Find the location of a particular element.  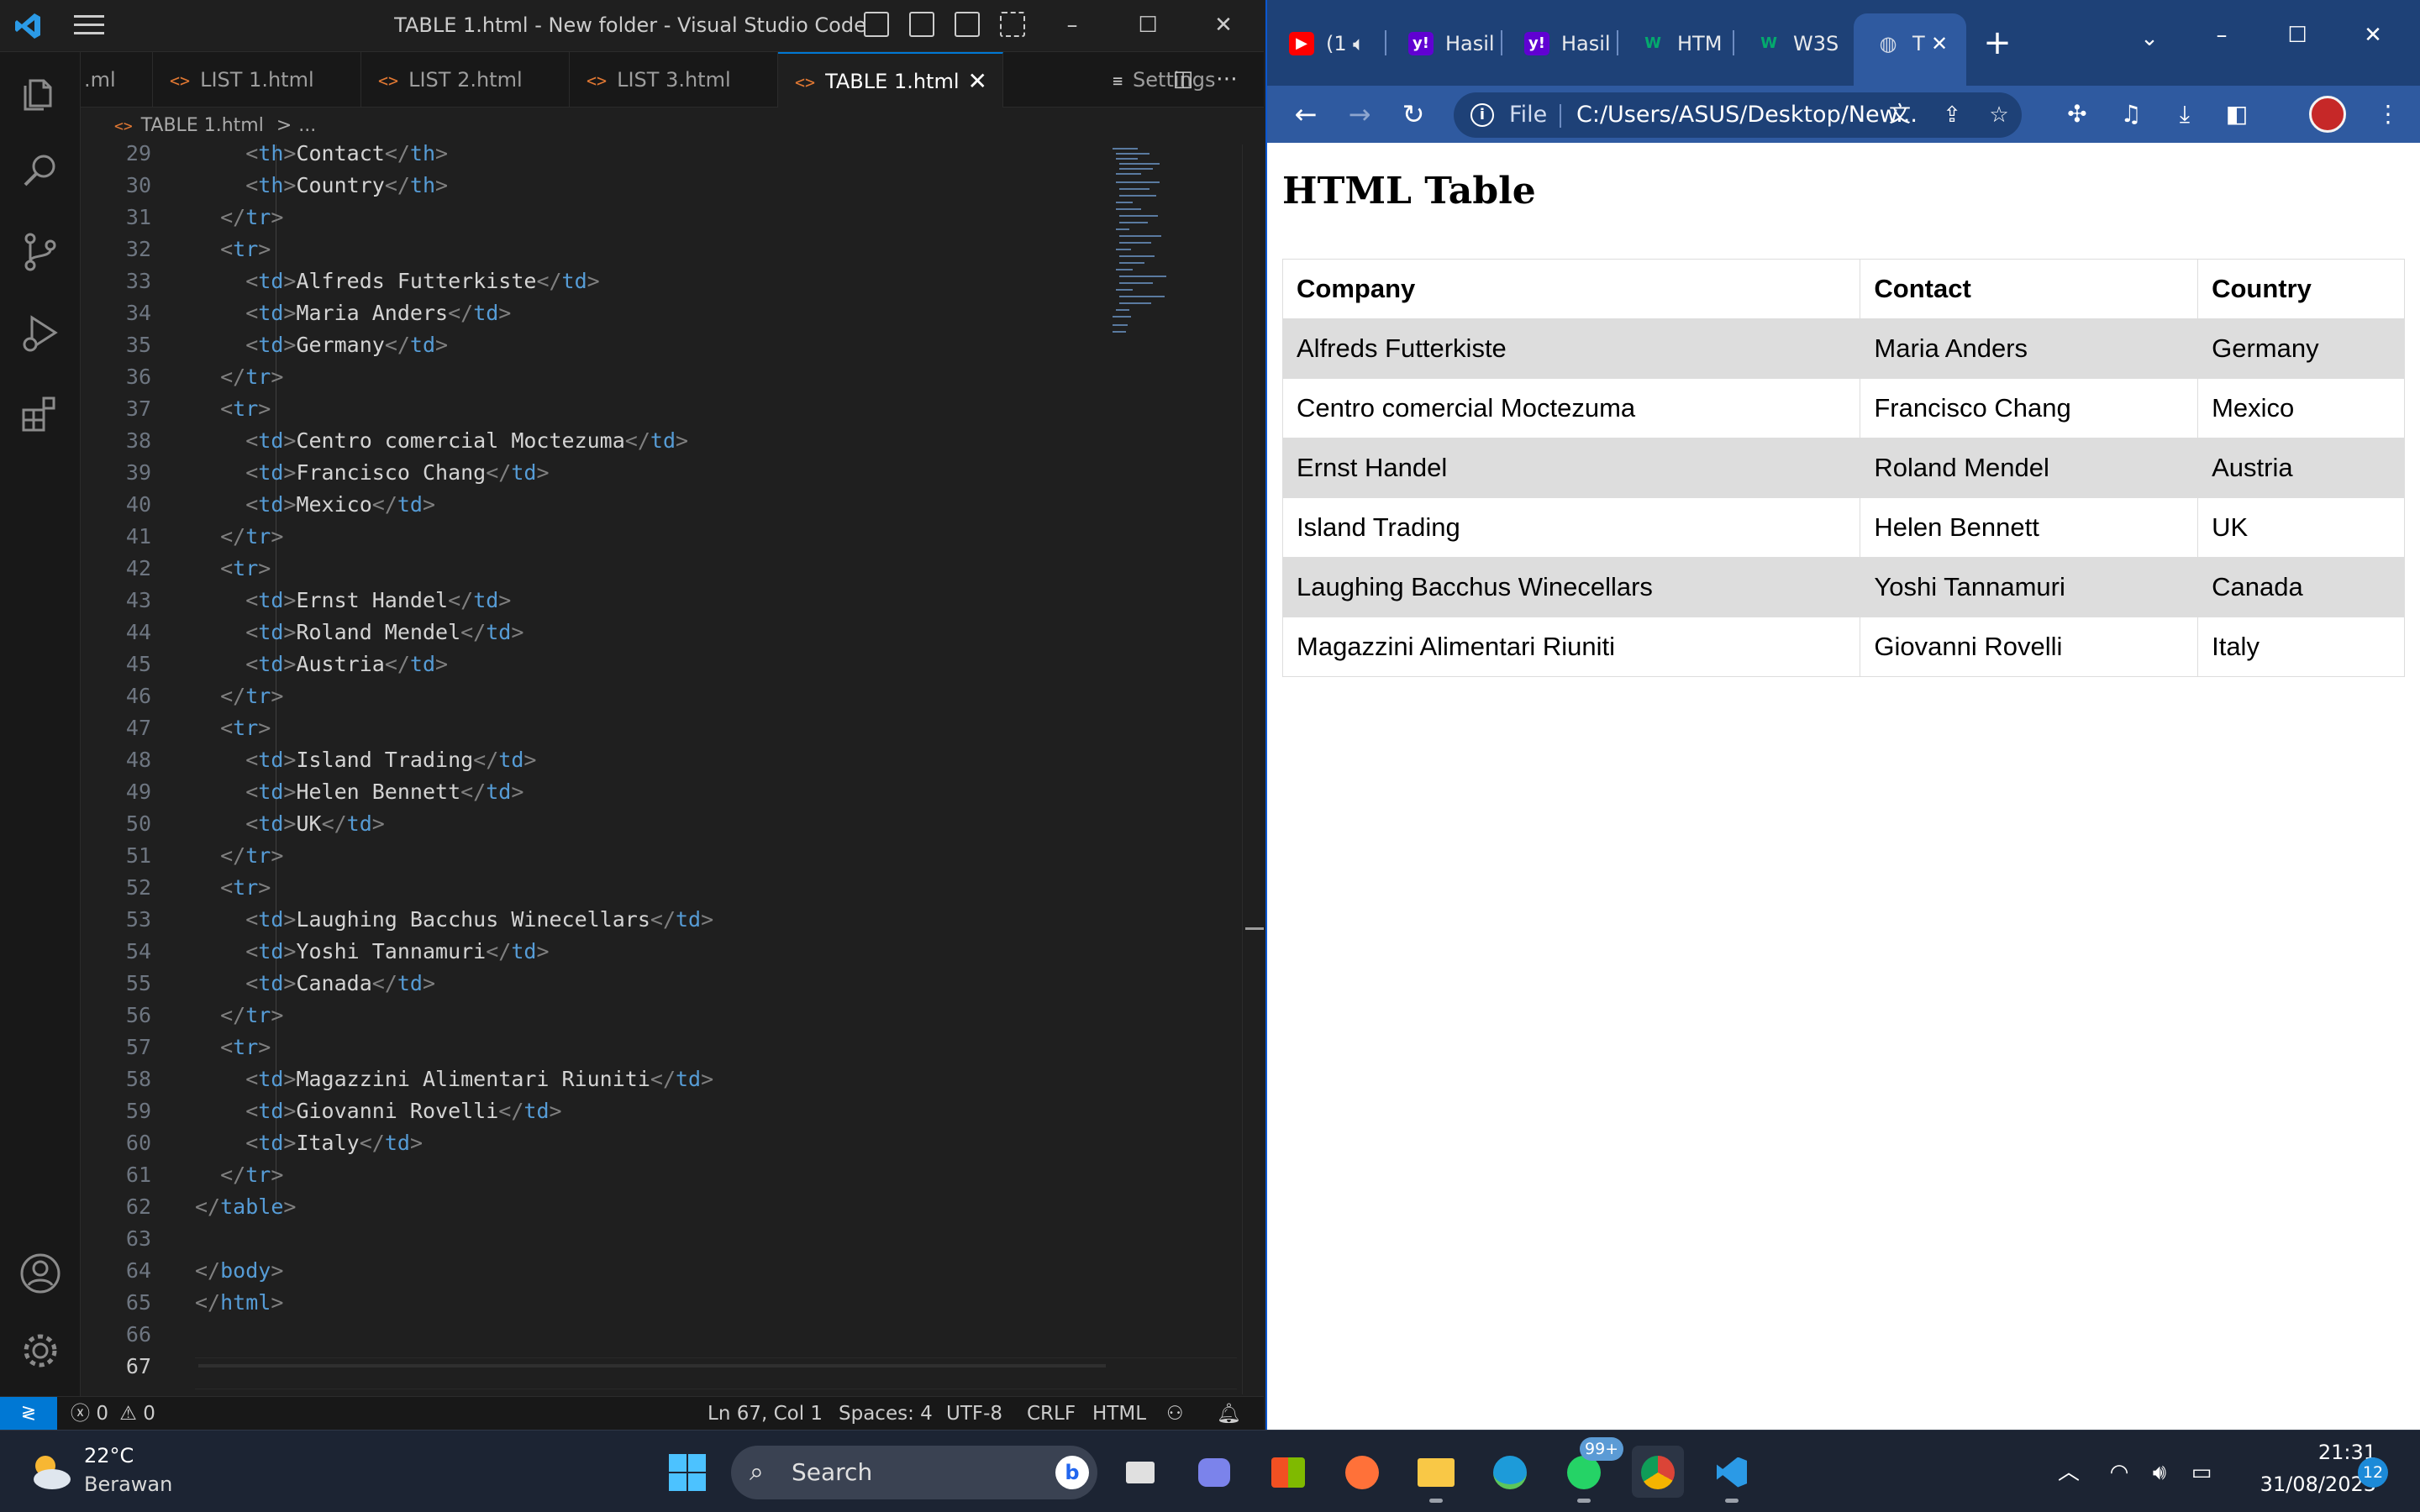

scrollbar-thumb is located at coordinates (1255, 928).